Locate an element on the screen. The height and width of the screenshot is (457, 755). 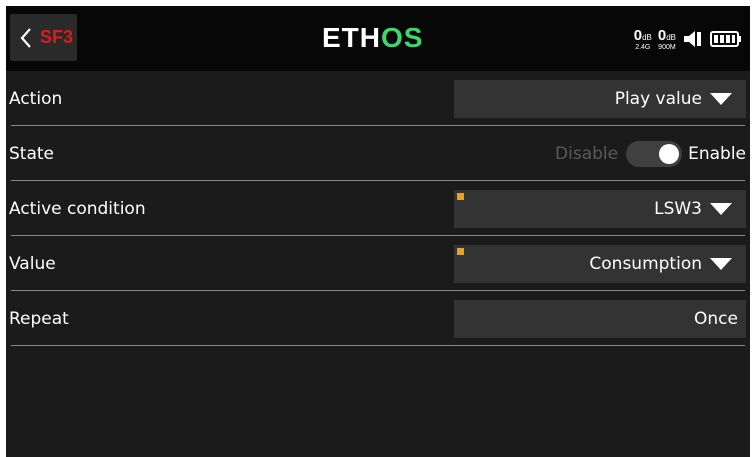
state-toggle is located at coordinates (654, 154).